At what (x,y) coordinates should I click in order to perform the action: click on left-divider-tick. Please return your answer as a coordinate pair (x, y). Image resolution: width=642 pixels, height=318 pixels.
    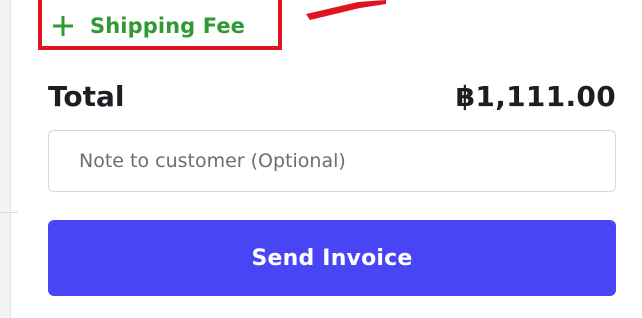
    Looking at the image, I should click on (9, 212).